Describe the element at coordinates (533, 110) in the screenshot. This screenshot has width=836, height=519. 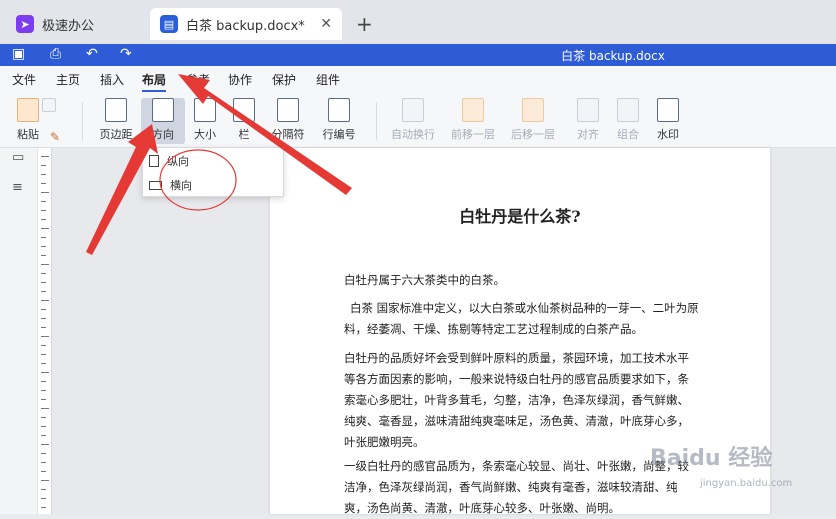
I see `send-backward-icon` at that location.